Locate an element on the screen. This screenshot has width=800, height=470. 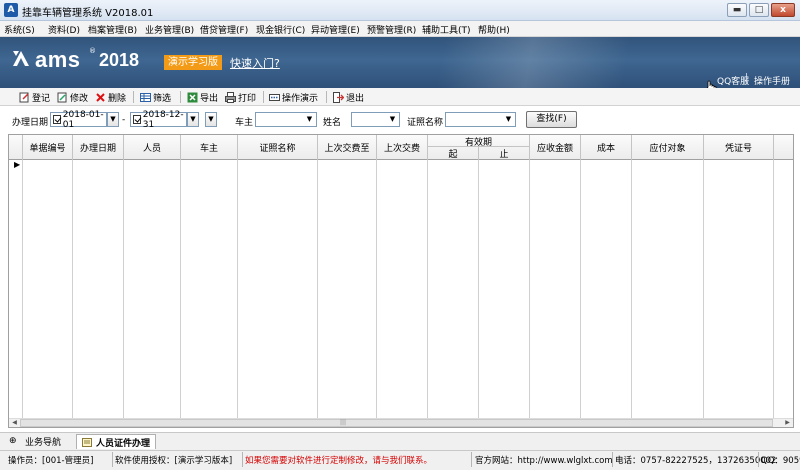
col-header-date: 办理日期 is located at coordinates (98, 147).